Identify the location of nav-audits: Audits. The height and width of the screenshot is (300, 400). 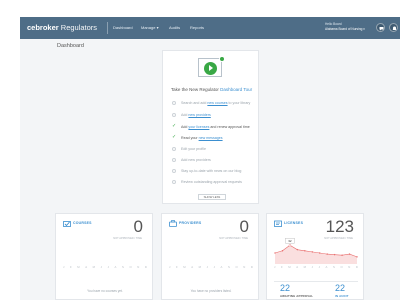
(174, 27).